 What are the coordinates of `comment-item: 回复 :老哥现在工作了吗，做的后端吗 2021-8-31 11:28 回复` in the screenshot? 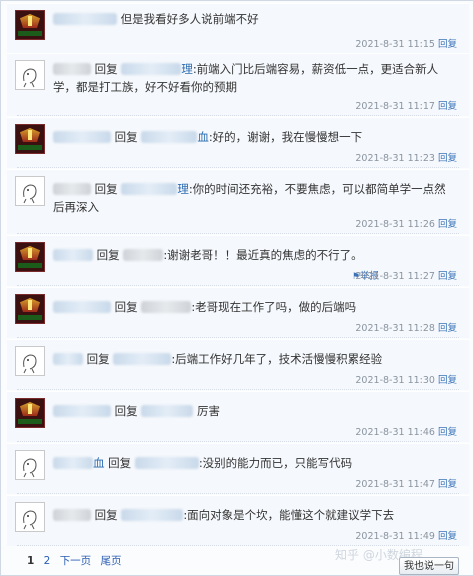 It's located at (238, 312).